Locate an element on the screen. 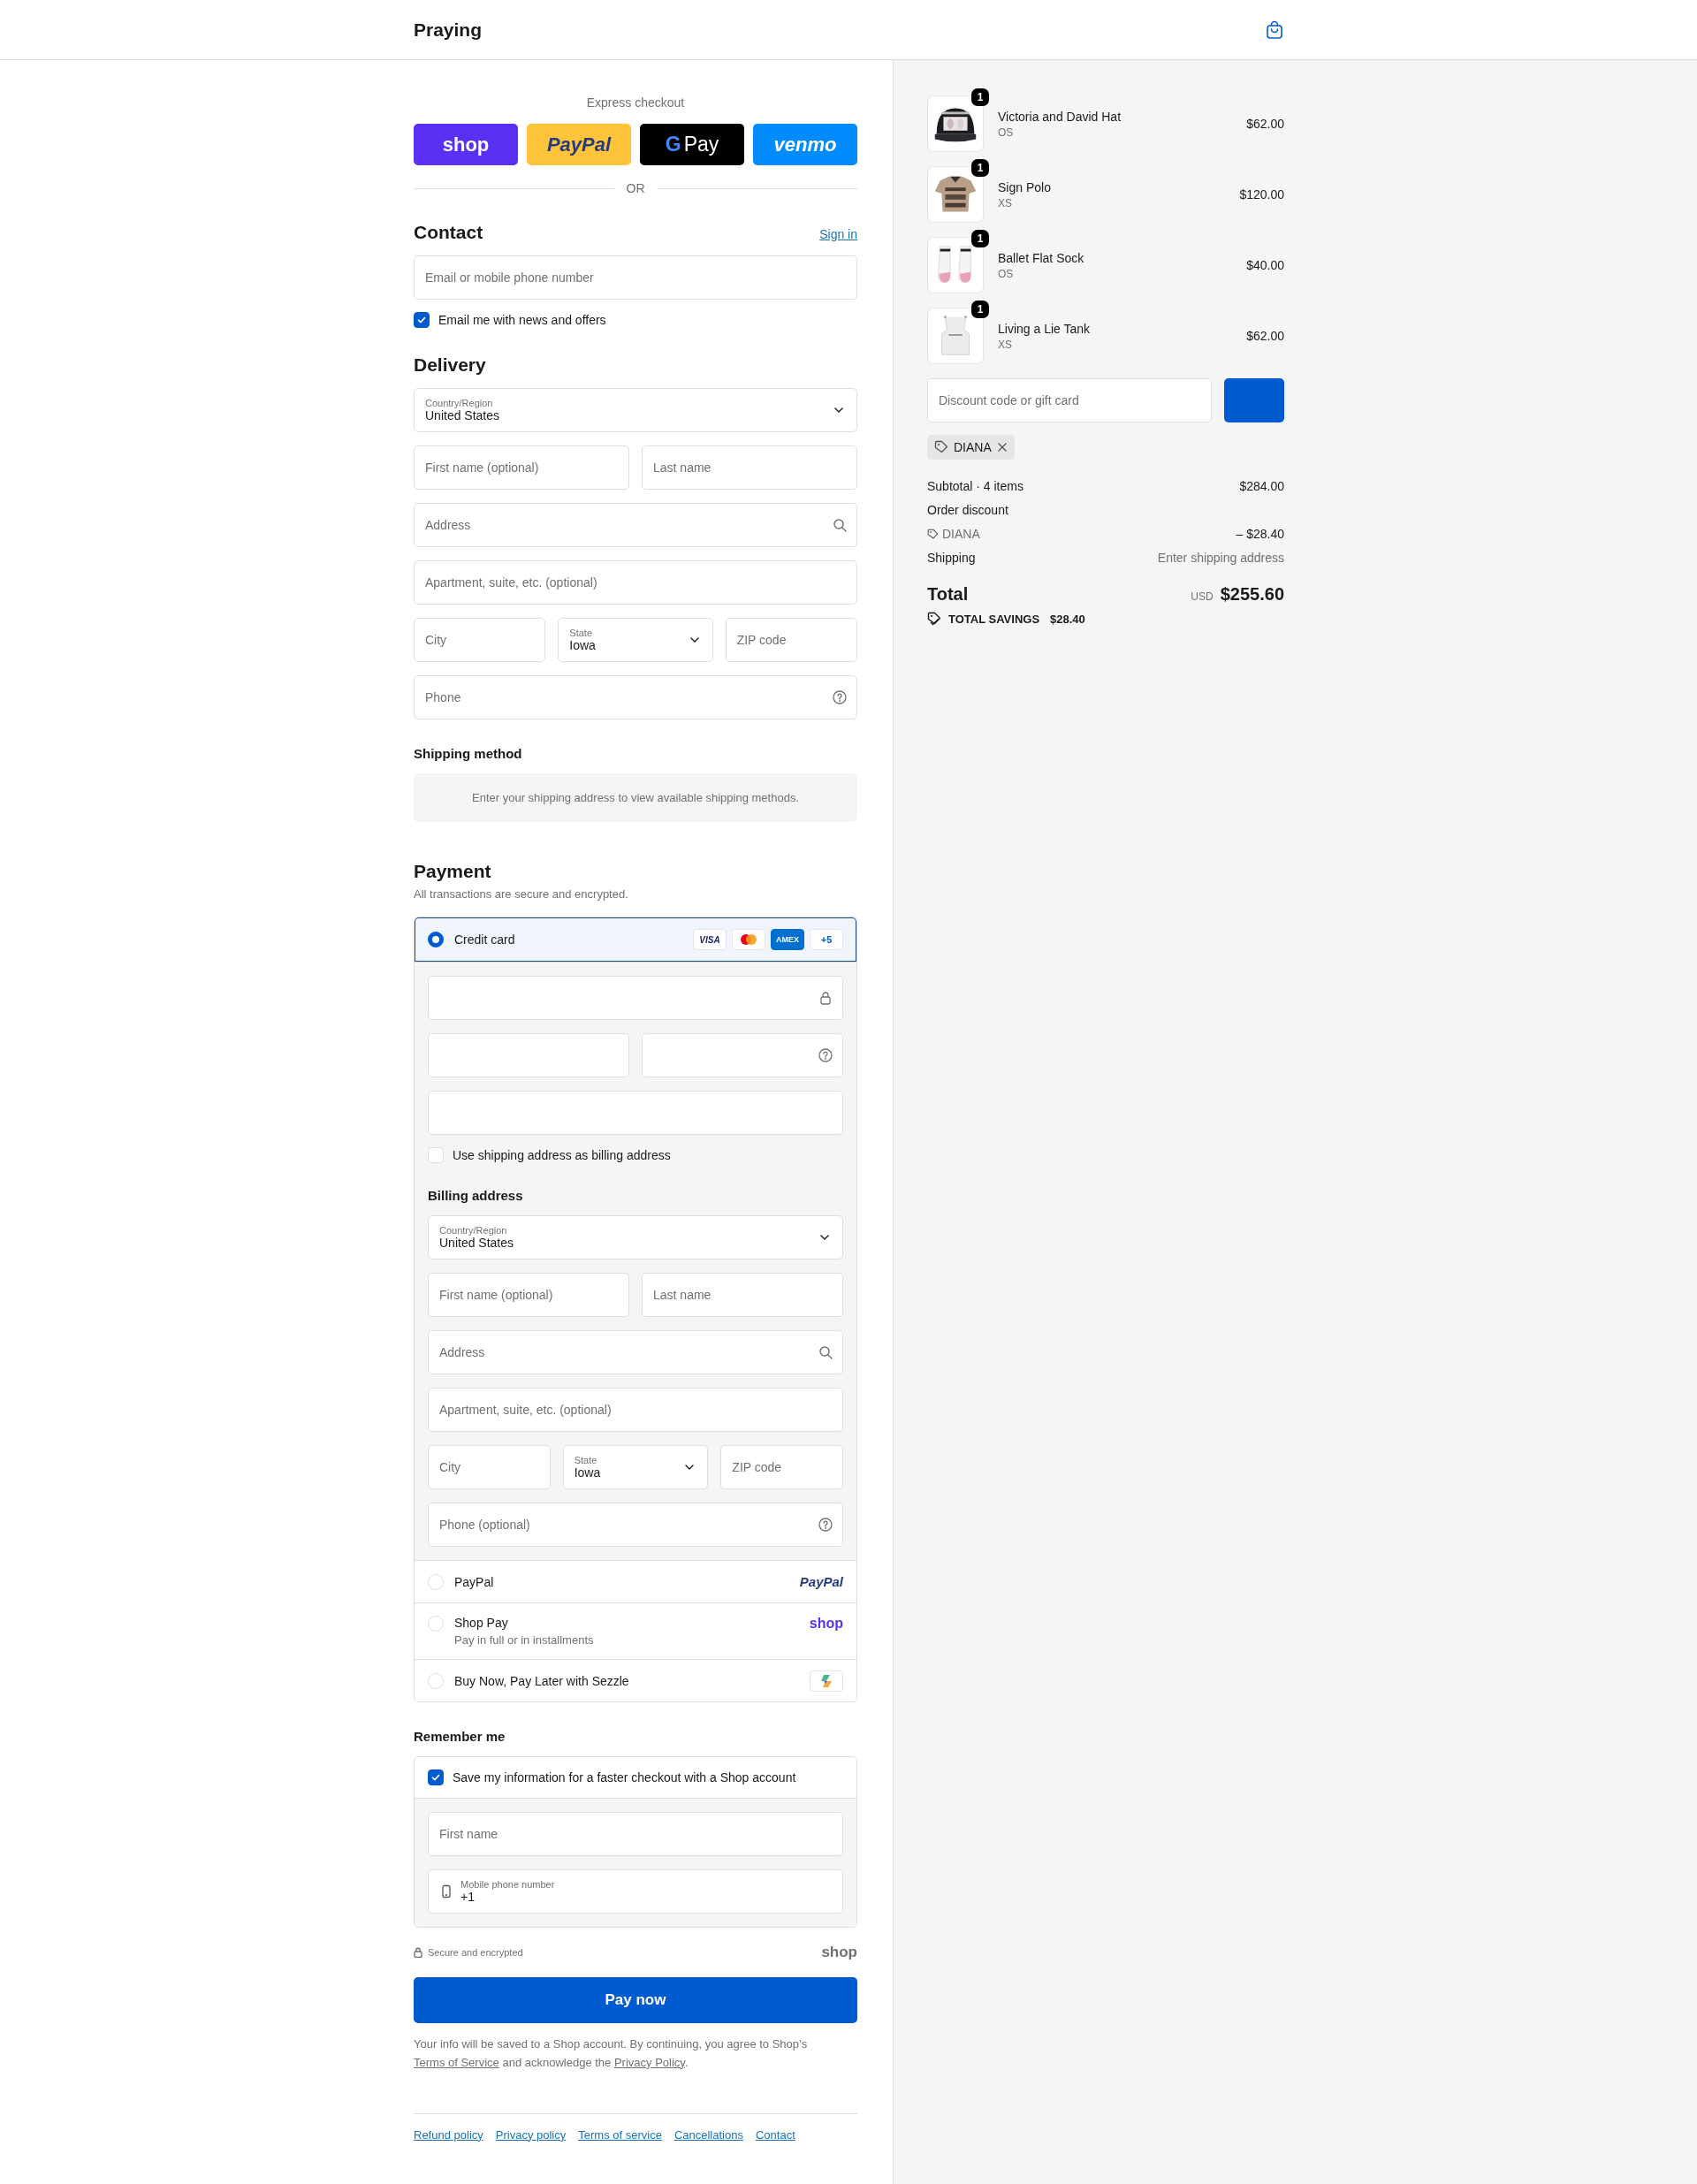 This screenshot has height=2184, width=1697. input-field: Phone is located at coordinates (635, 697).